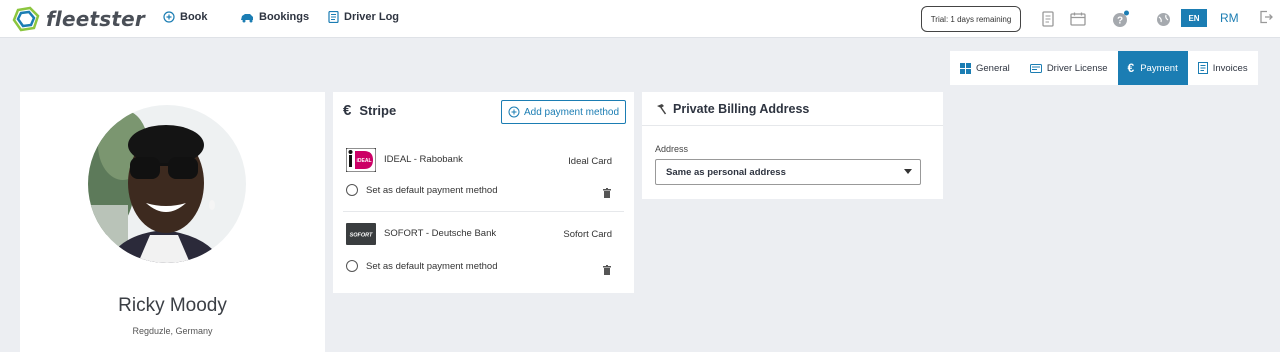 Image resolution: width=1280 pixels, height=352 pixels. I want to click on hammer-icon, so click(662, 109).